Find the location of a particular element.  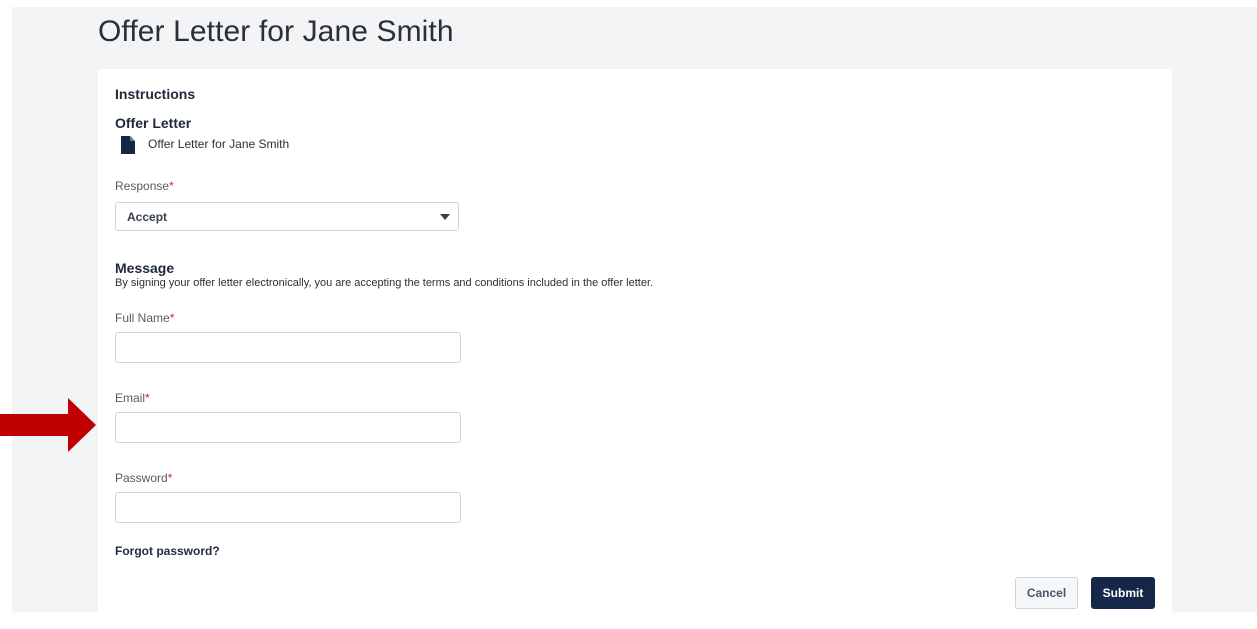

instructions-heading: Instructions is located at coordinates (155, 94).